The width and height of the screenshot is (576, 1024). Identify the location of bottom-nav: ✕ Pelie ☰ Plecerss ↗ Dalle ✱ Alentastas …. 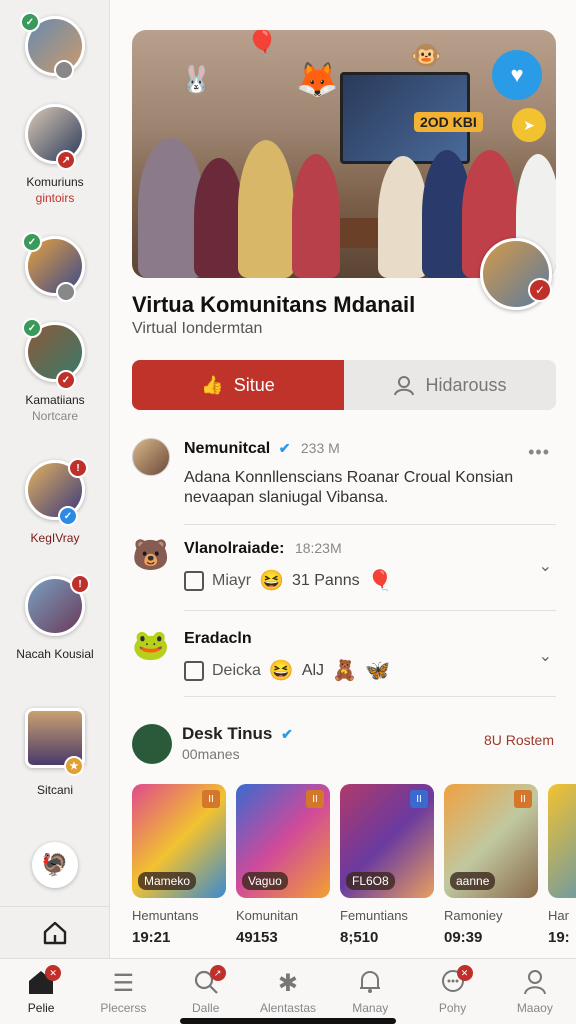
(288, 991).